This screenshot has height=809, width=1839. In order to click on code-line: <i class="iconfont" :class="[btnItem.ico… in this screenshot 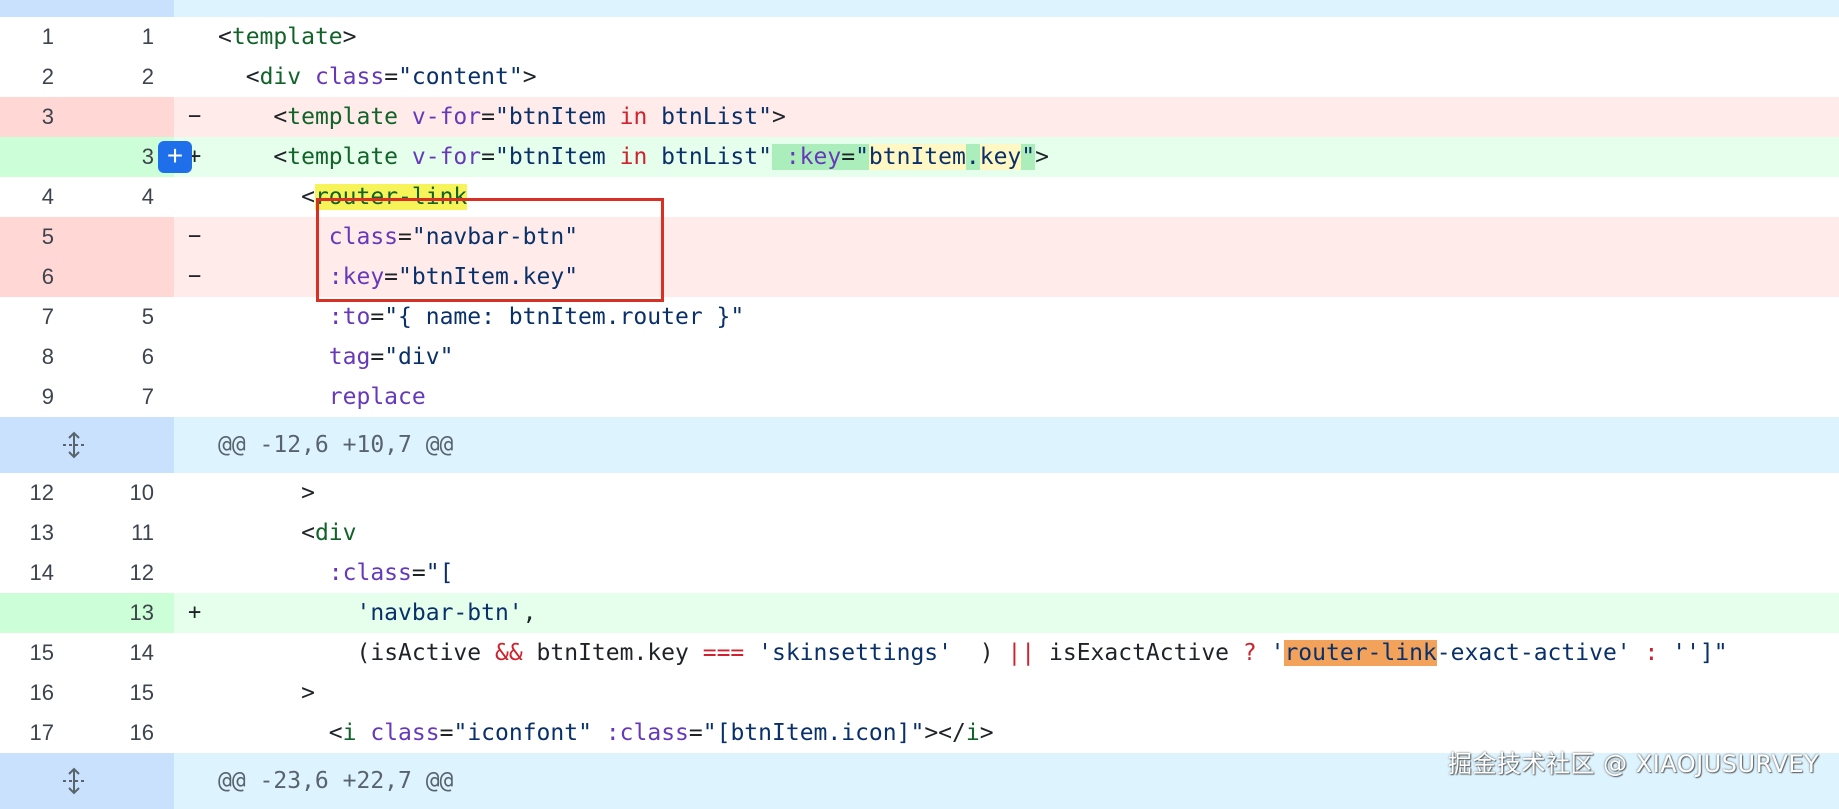, I will do `click(661, 733)`.